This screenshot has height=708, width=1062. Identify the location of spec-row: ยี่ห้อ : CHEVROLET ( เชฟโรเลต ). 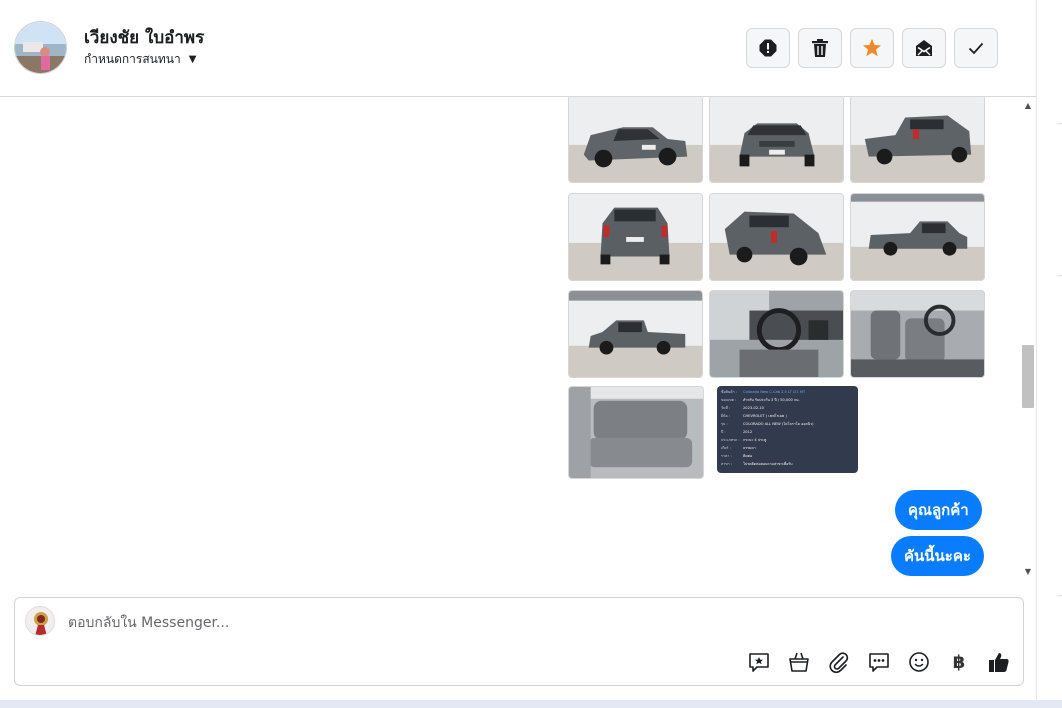
(754, 416).